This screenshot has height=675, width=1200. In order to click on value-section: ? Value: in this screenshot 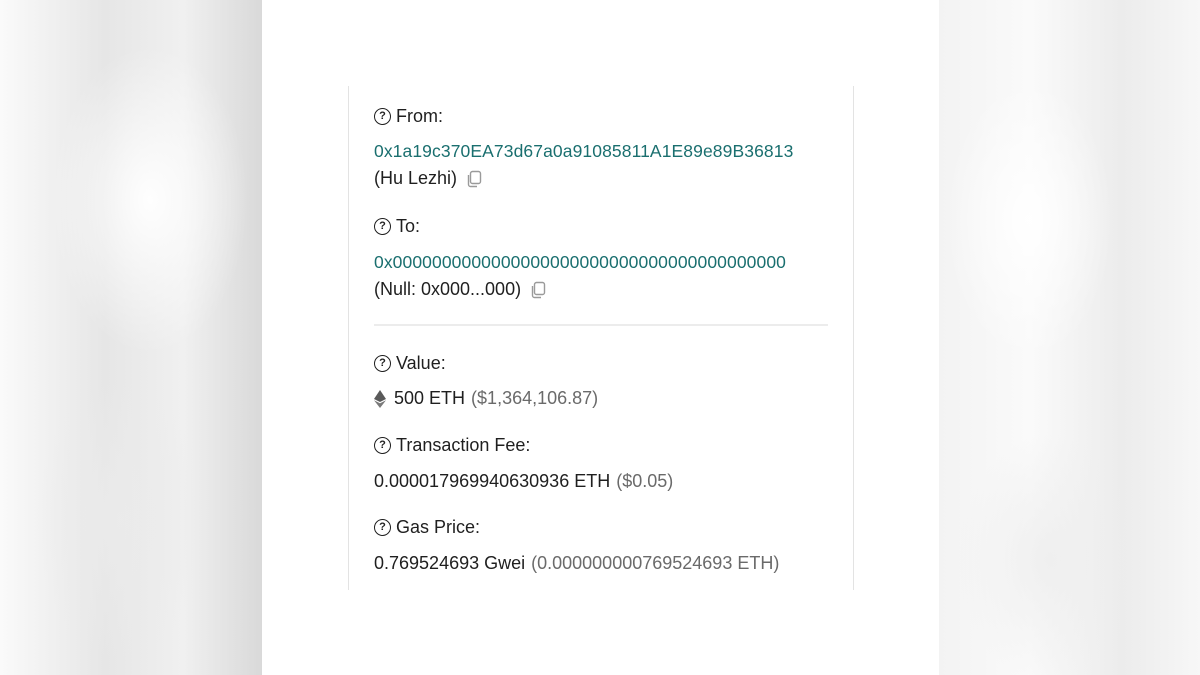, I will do `click(601, 363)`.